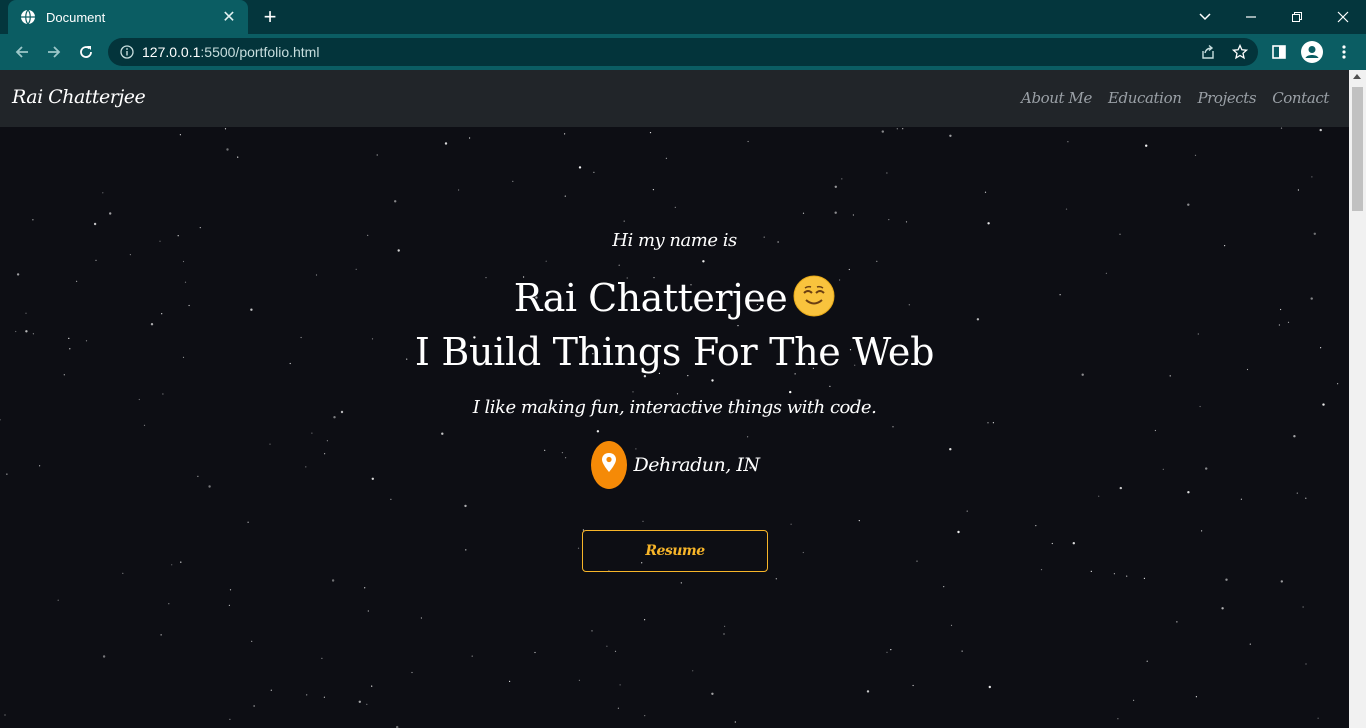  Describe the element at coordinates (229, 17) in the screenshot. I see `close-tab-button: ✕` at that location.